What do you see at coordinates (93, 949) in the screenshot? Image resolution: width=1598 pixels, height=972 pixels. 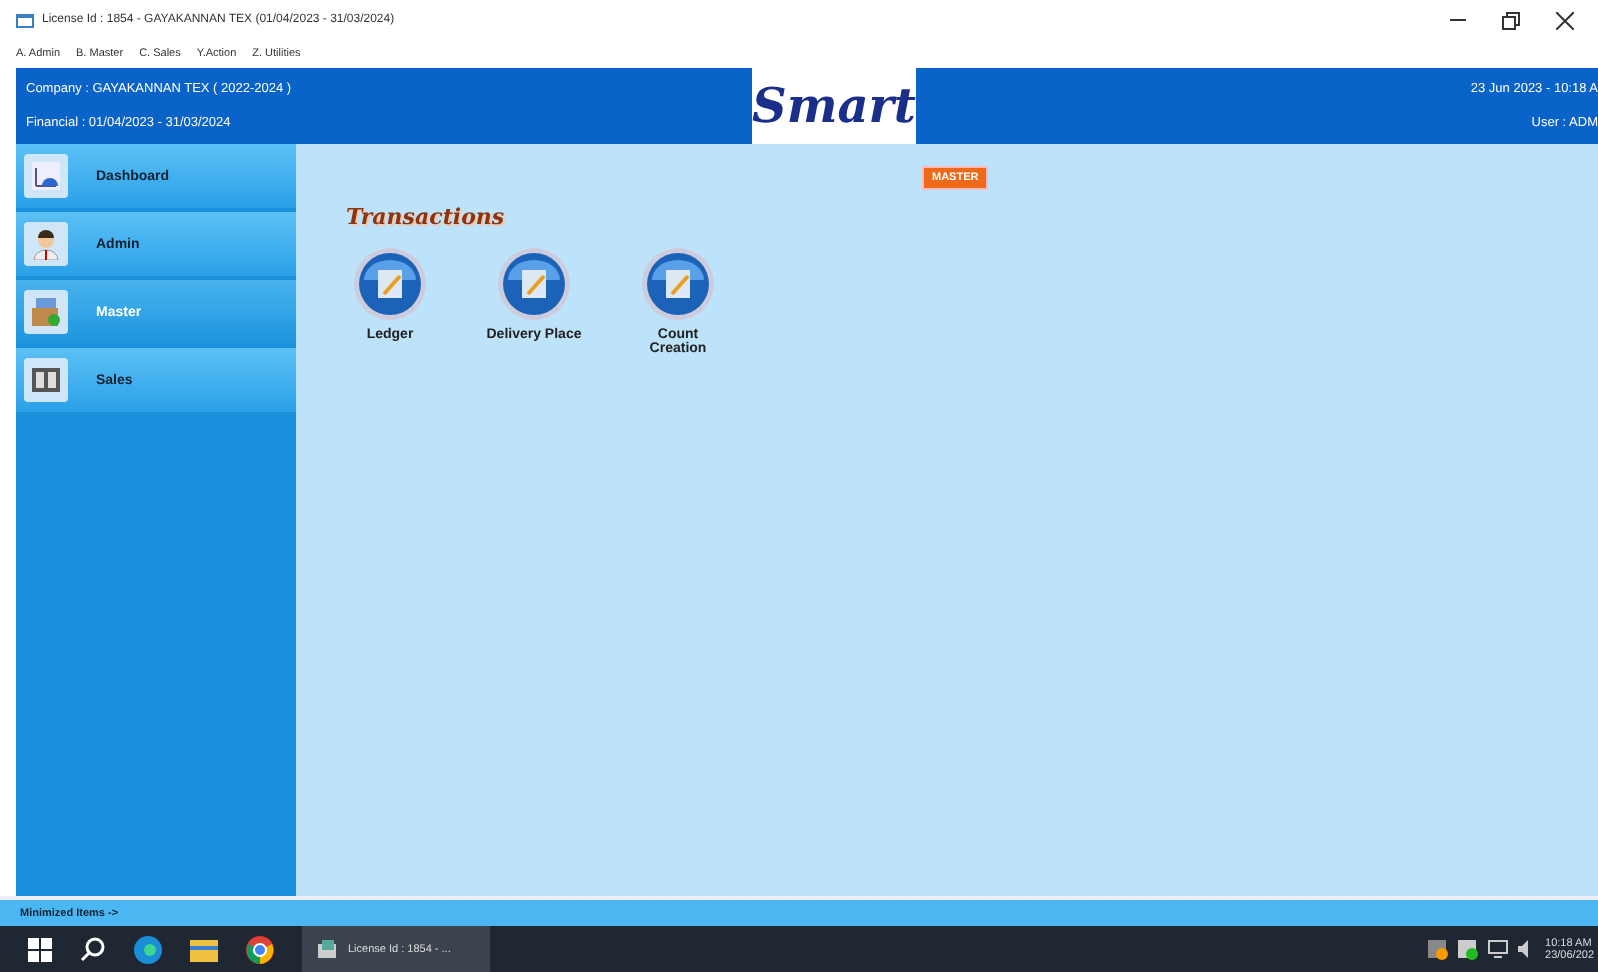 I see `search-icon` at bounding box center [93, 949].